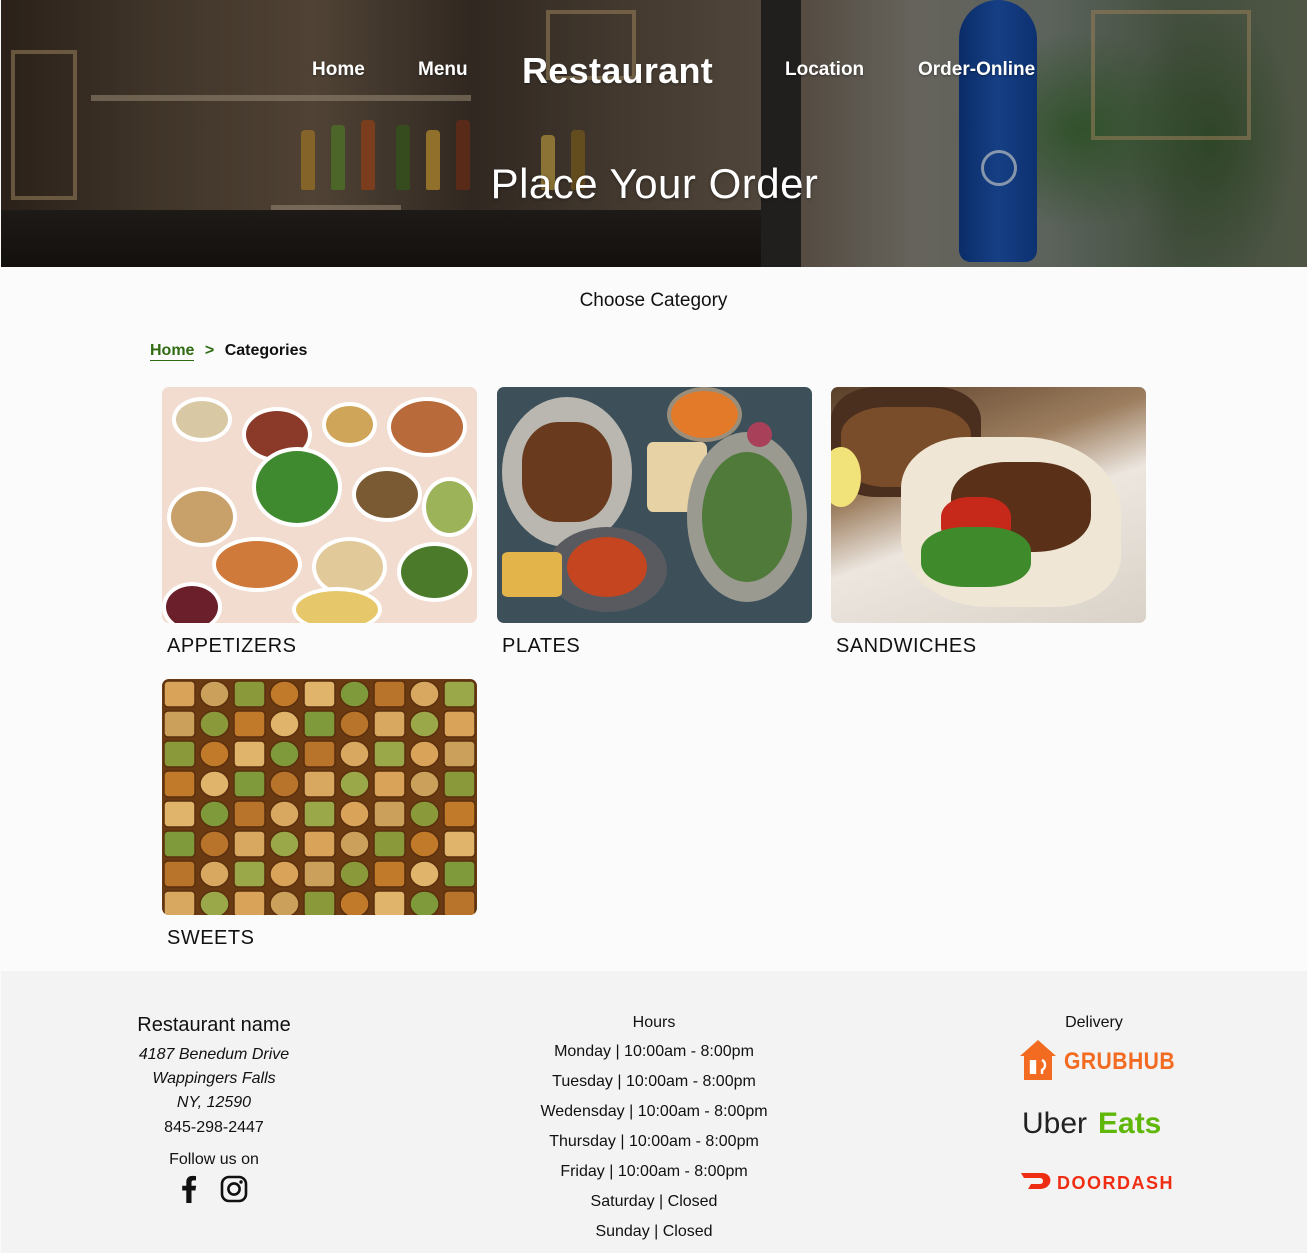 This screenshot has width=1307, height=1253. I want to click on facebook-icon, so click(189, 1191).